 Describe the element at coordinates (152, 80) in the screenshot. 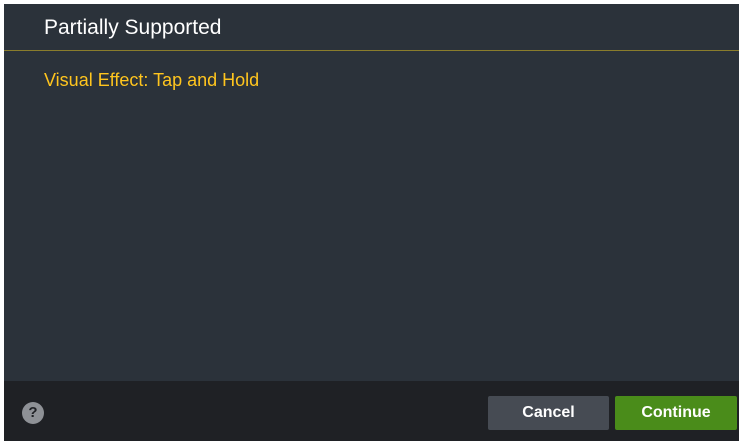

I see `visual-effect-message: Visual Effect: Tap and Hold` at that location.